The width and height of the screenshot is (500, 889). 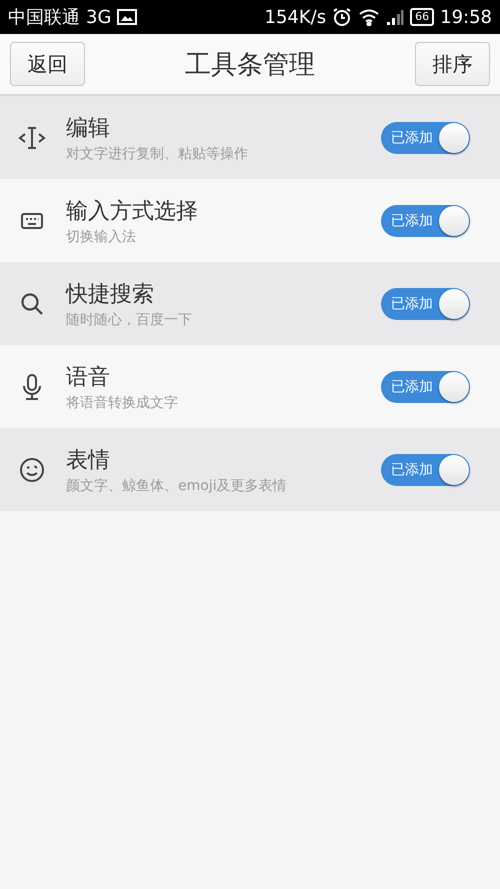 I want to click on search-icon, so click(x=32, y=303).